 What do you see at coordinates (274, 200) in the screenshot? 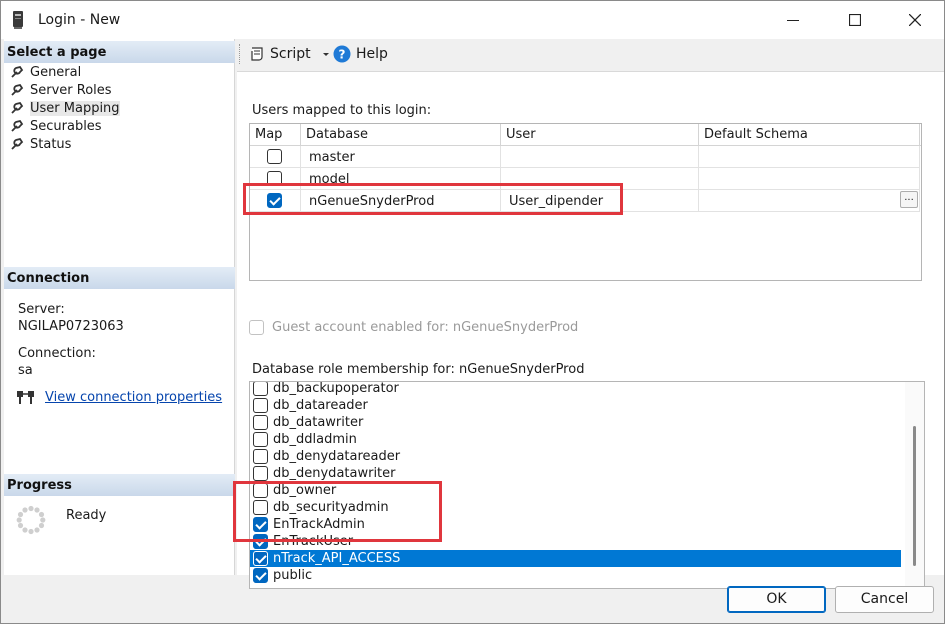
I see `map-checkbox-ngenuesnyderprod` at bounding box center [274, 200].